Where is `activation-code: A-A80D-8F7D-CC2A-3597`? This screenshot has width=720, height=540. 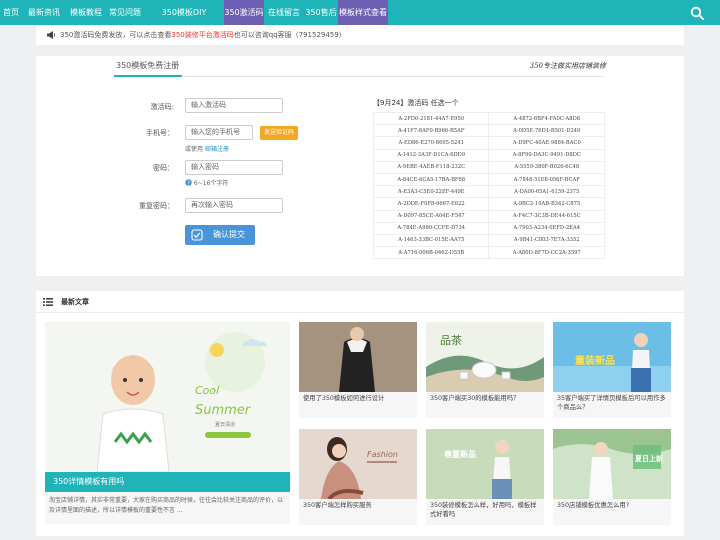
activation-code: A-A80D-8F7D-CC2A-3597 is located at coordinates (546, 253).